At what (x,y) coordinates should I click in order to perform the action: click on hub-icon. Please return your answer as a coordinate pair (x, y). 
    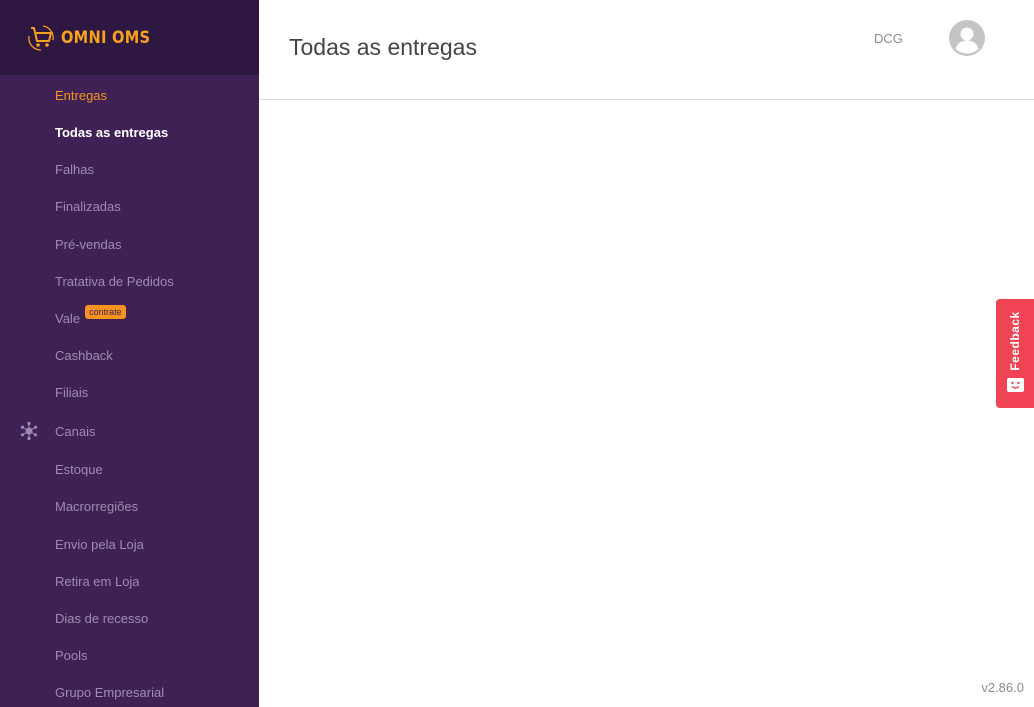
    Looking at the image, I should click on (29, 431).